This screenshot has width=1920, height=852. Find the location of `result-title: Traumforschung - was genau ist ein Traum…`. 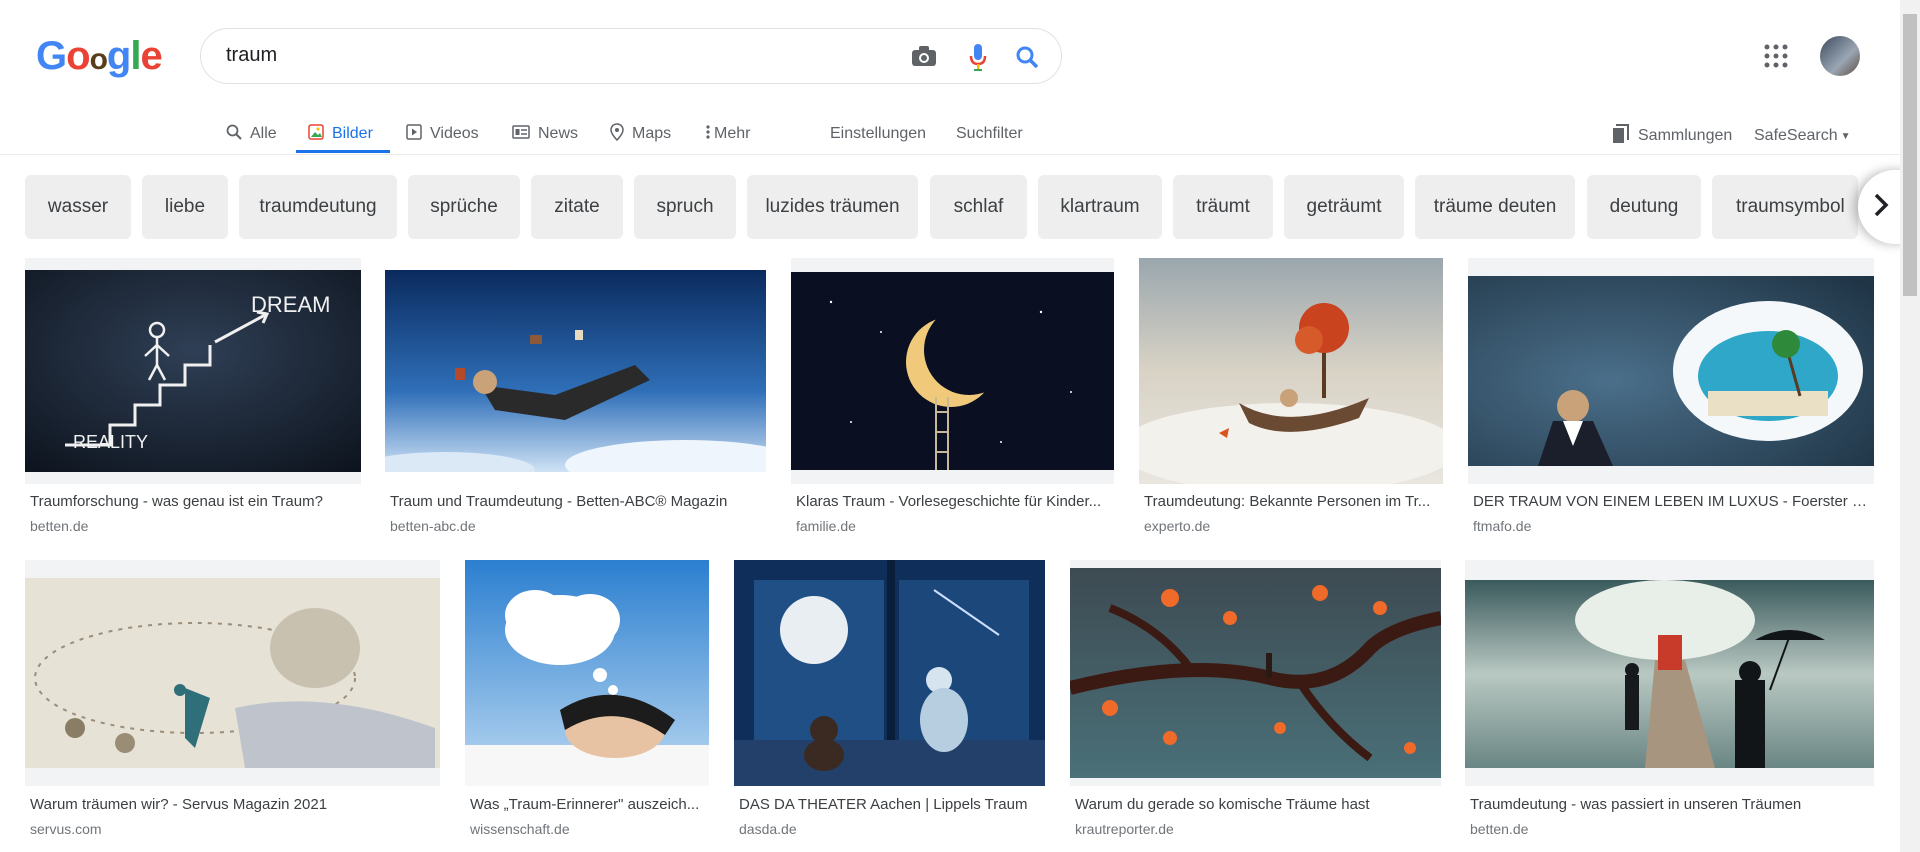

result-title: Traumforschung - was genau ist ein Traum… is located at coordinates (195, 501).